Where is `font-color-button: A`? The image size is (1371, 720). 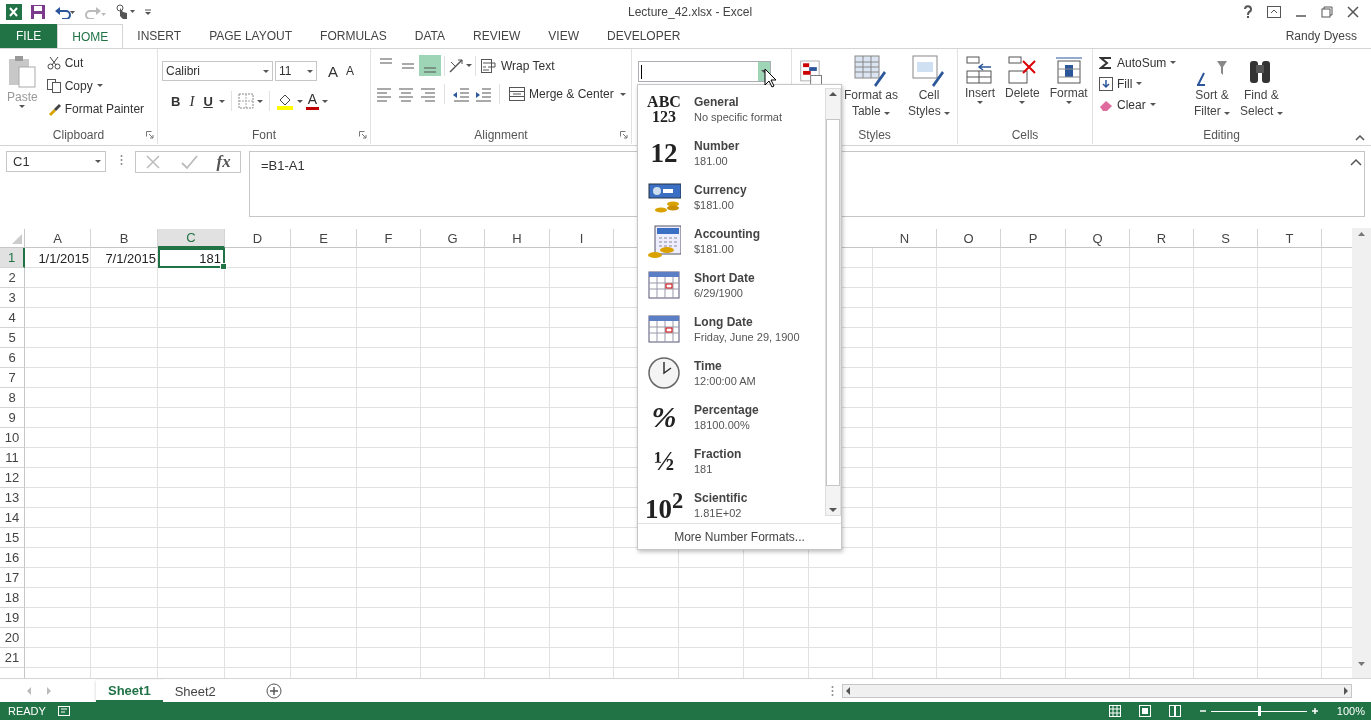 font-color-button: A is located at coordinates (312, 101).